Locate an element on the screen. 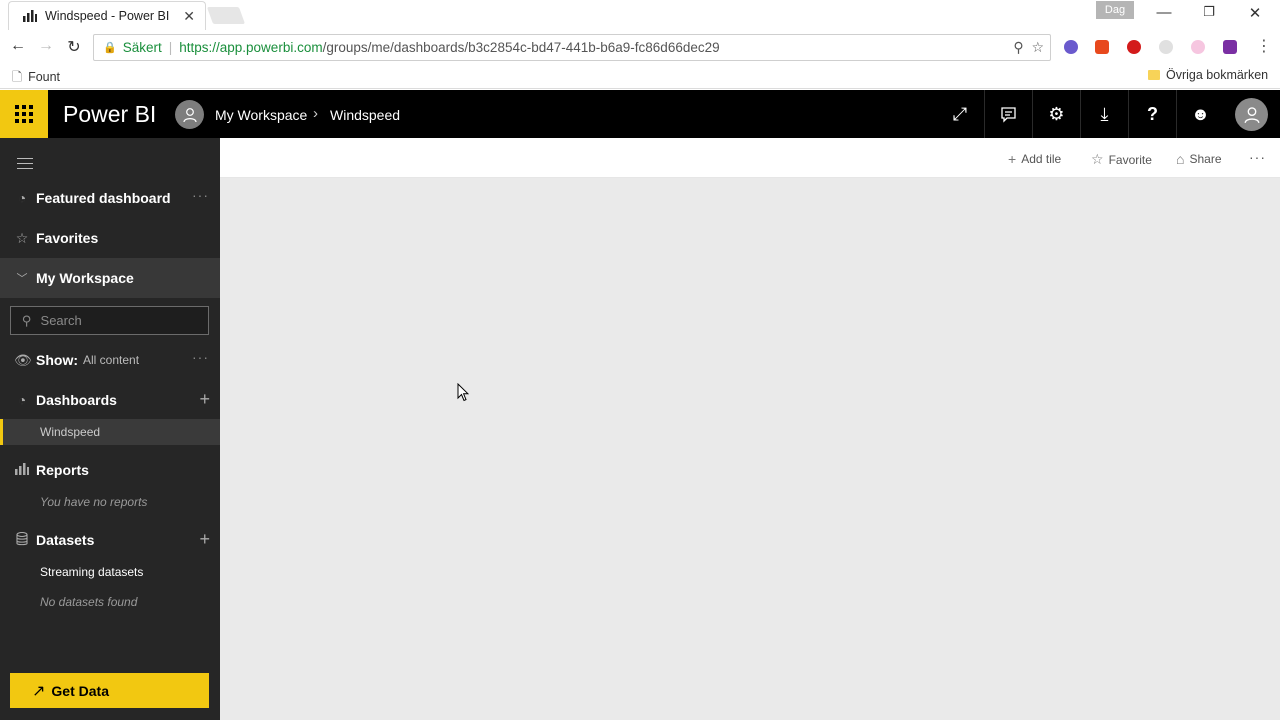 The width and height of the screenshot is (1280, 720). hamburger-icon is located at coordinates (25, 165).